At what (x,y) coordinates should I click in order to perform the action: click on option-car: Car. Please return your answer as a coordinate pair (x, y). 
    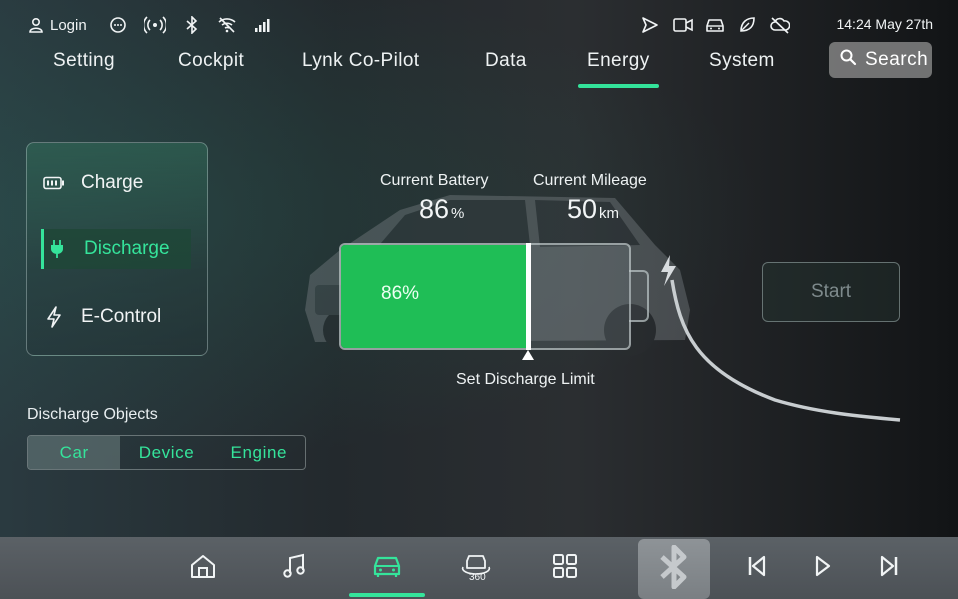
    Looking at the image, I should click on (74, 452).